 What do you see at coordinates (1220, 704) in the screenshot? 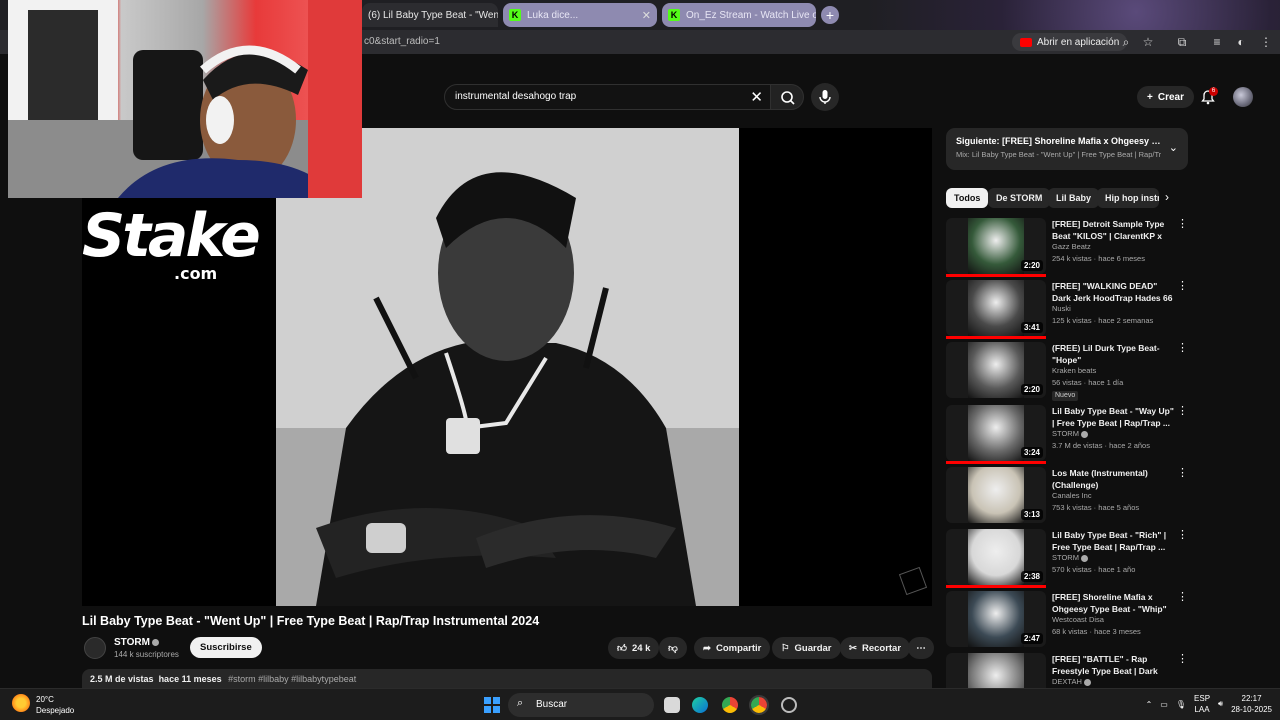
I see `volume-icon: 🔊︎` at bounding box center [1220, 704].